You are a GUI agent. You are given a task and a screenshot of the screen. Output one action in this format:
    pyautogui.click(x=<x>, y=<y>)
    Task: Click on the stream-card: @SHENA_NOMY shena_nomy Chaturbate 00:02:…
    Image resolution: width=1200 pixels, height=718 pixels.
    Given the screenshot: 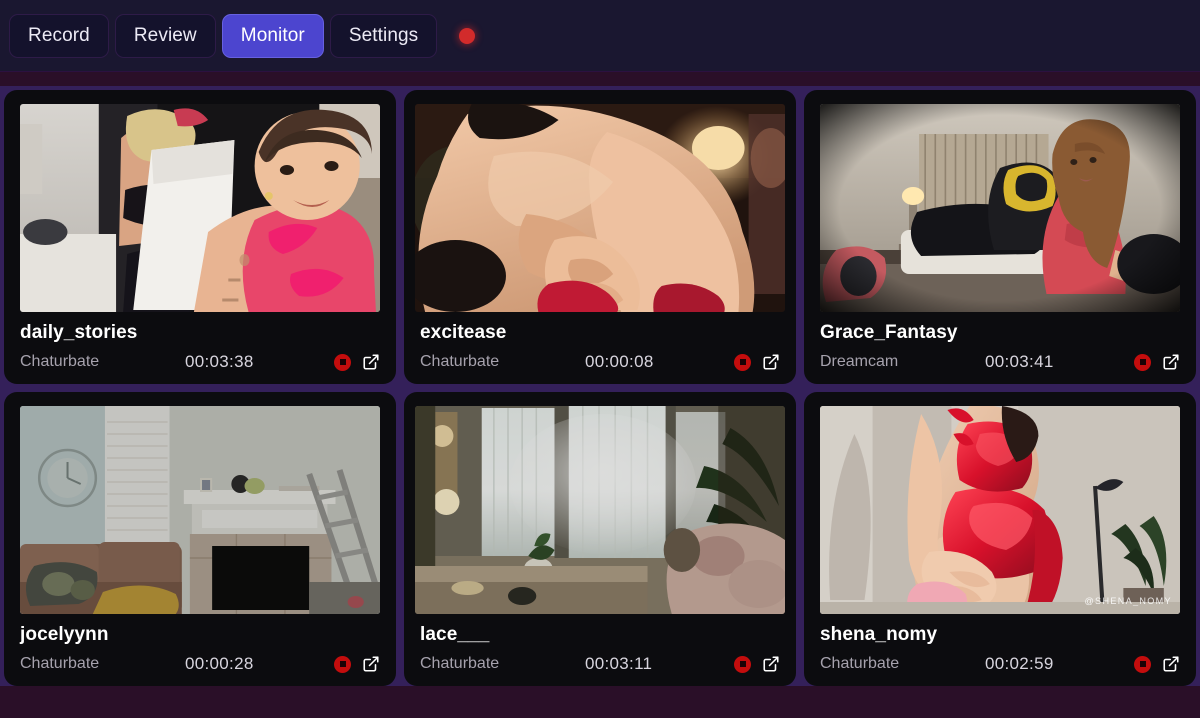 What is the action you would take?
    pyautogui.click(x=1000, y=539)
    